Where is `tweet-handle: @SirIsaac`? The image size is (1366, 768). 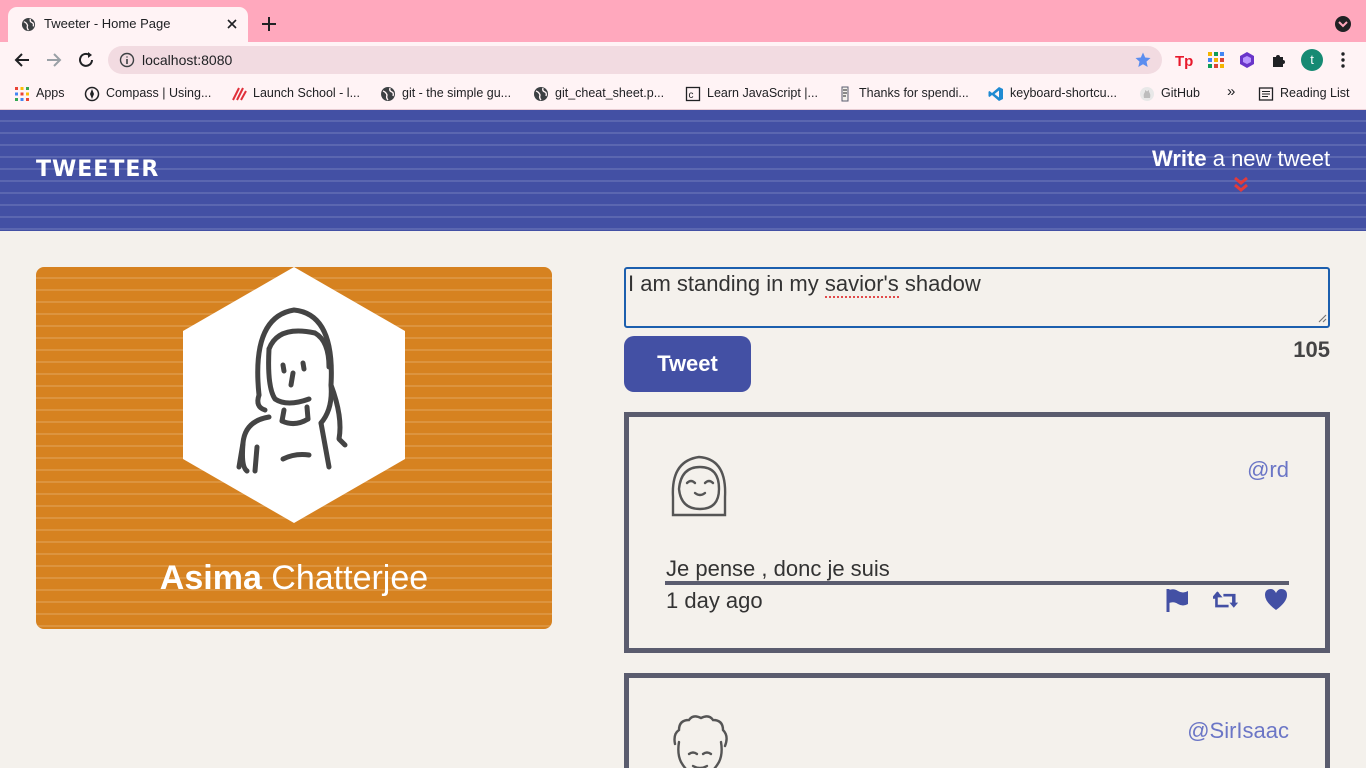
tweet-handle: @SirIsaac is located at coordinates (1238, 731).